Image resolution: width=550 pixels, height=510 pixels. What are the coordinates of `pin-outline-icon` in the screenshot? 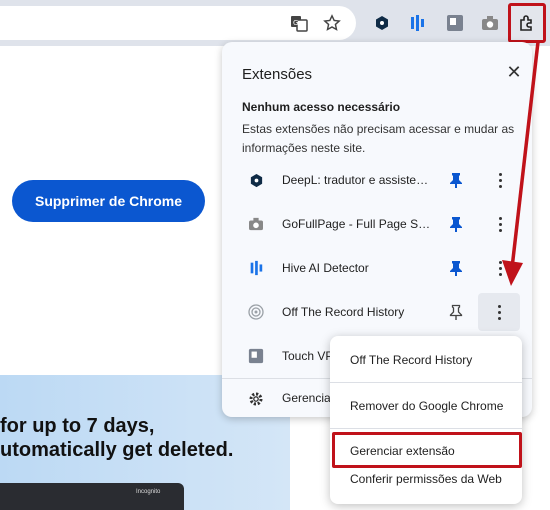 It's located at (456, 312).